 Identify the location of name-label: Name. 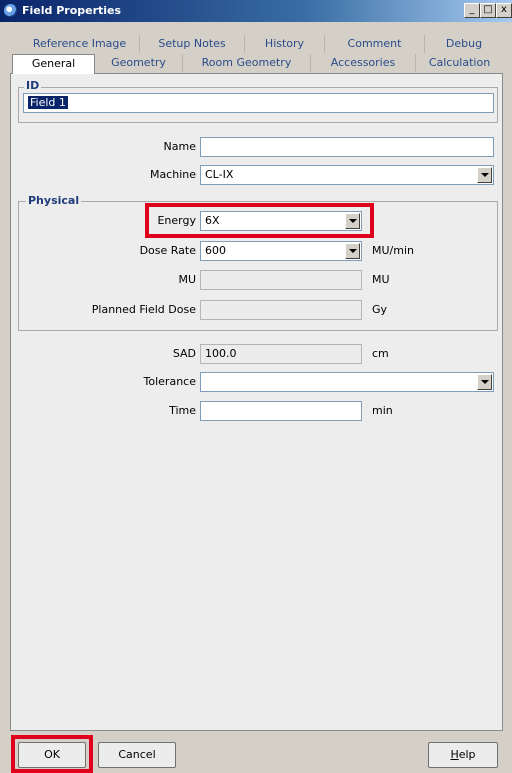
(179, 146).